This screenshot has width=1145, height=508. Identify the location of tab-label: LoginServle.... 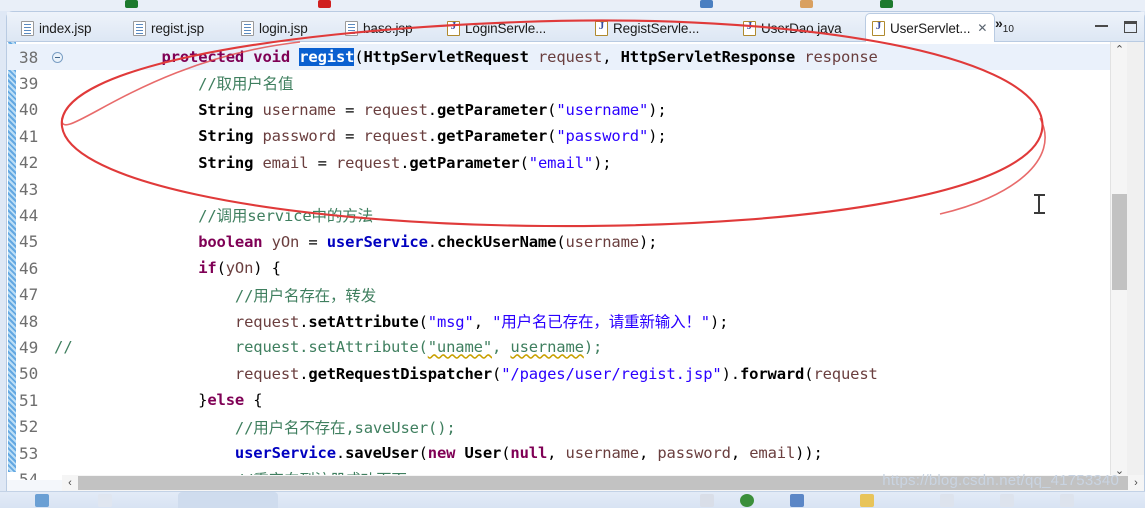
(506, 28).